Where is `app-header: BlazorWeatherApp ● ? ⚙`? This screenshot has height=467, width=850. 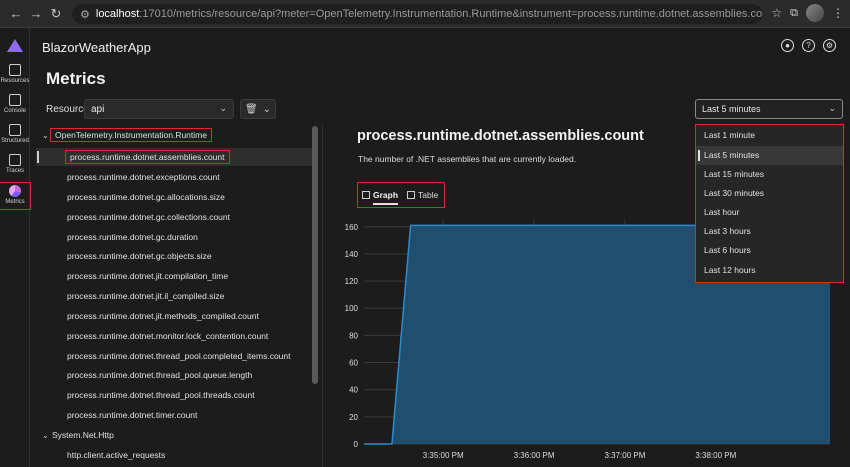 app-header: BlazorWeatherApp ● ? ⚙ is located at coordinates (440, 45).